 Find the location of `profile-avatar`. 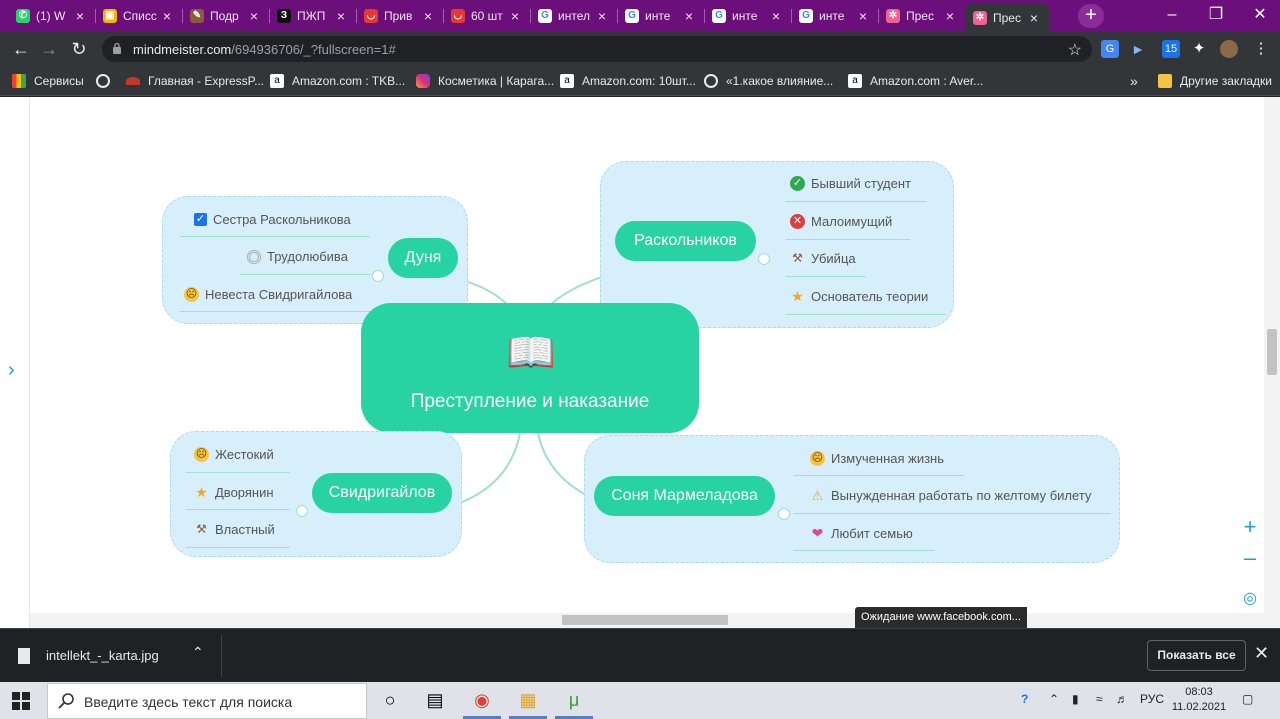

profile-avatar is located at coordinates (1229, 49).